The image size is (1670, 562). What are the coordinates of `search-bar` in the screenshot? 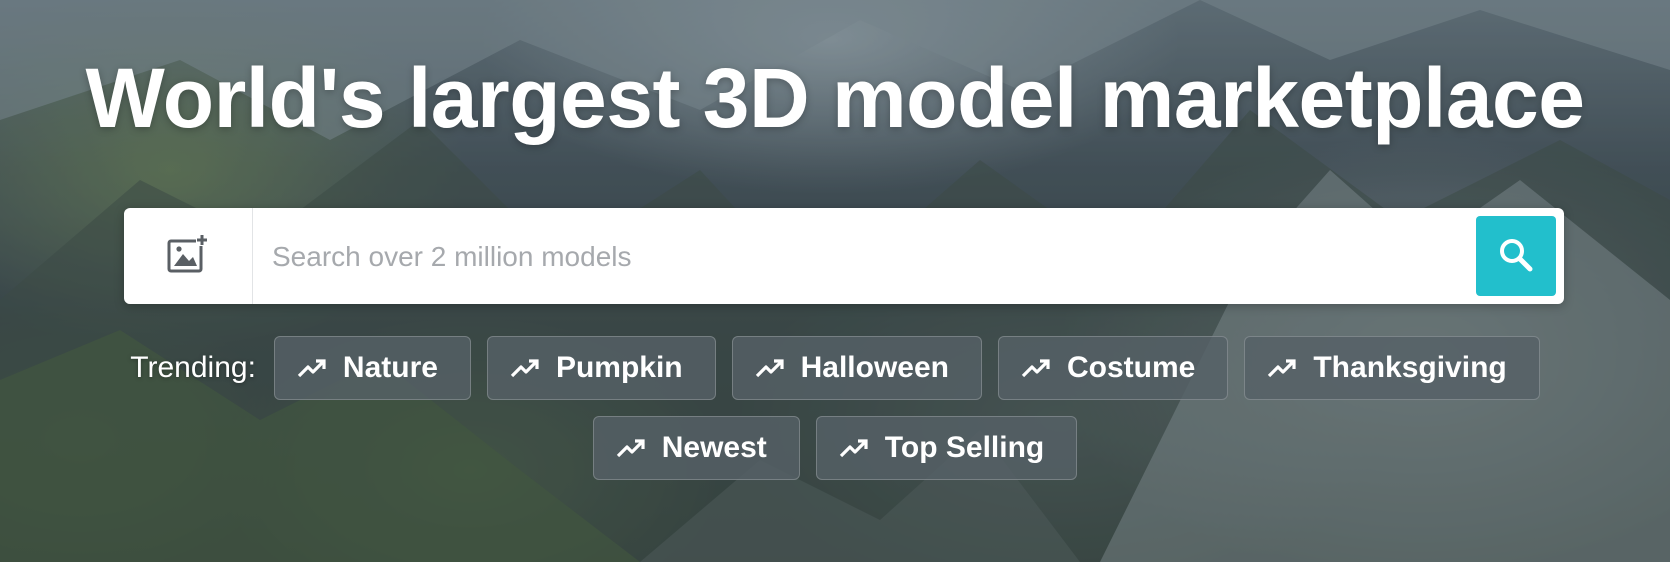 It's located at (849, 256).